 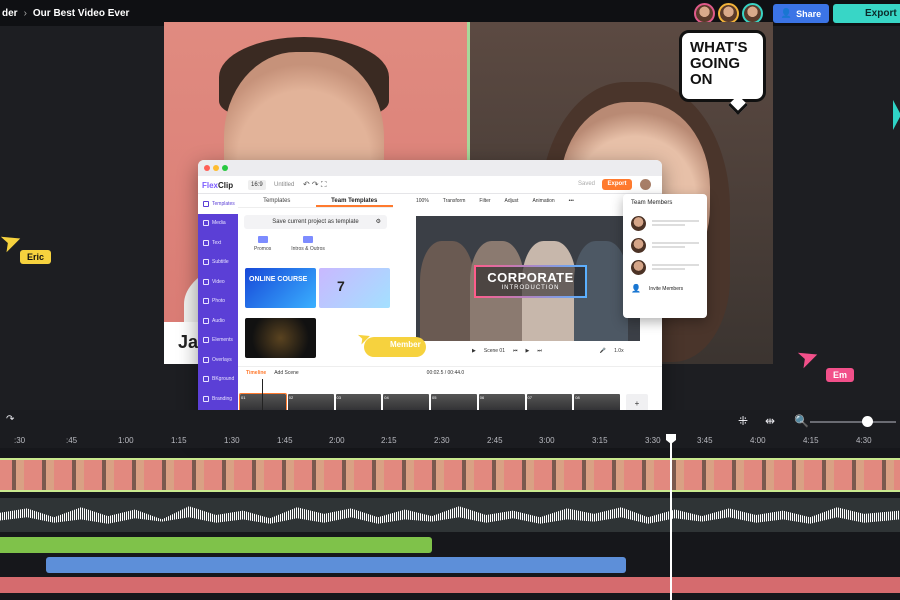 I want to click on sidebar-item-elements: Elements, so click(x=218, y=341).